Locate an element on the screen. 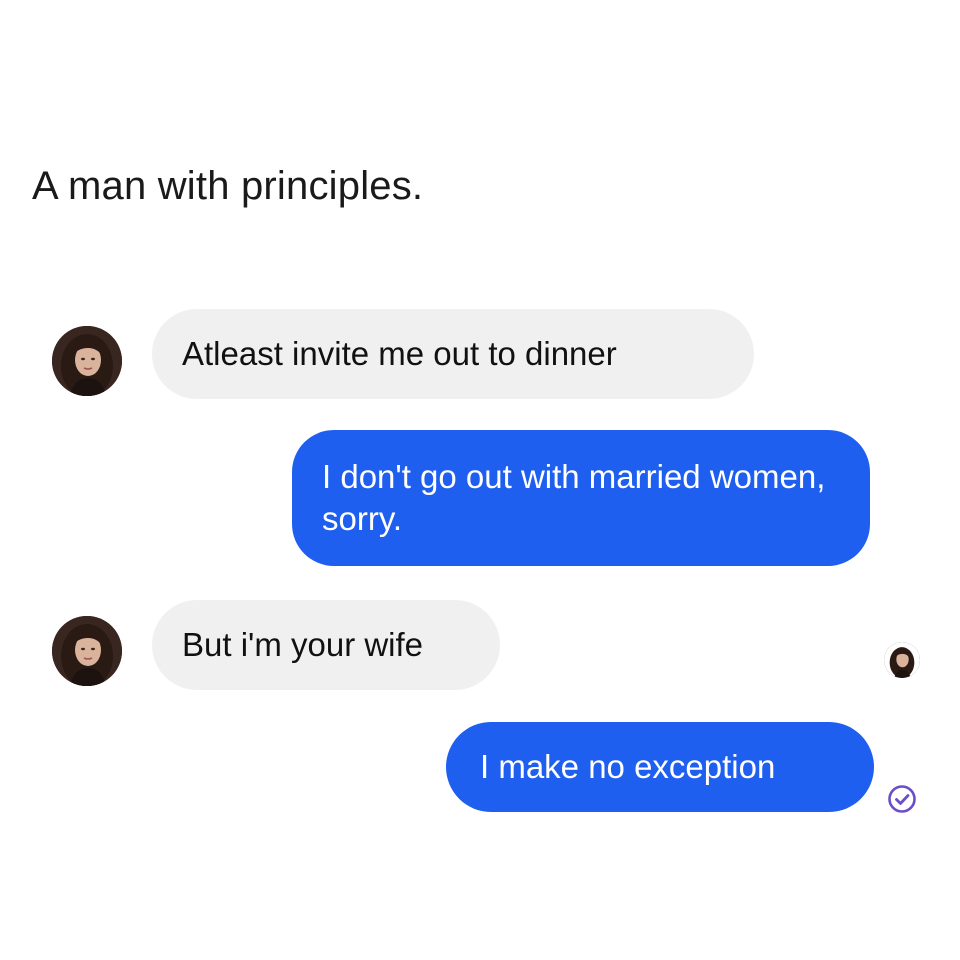 The width and height of the screenshot is (960, 960). message-bubble-incoming: Atleast invite me out to dinner is located at coordinates (453, 354).